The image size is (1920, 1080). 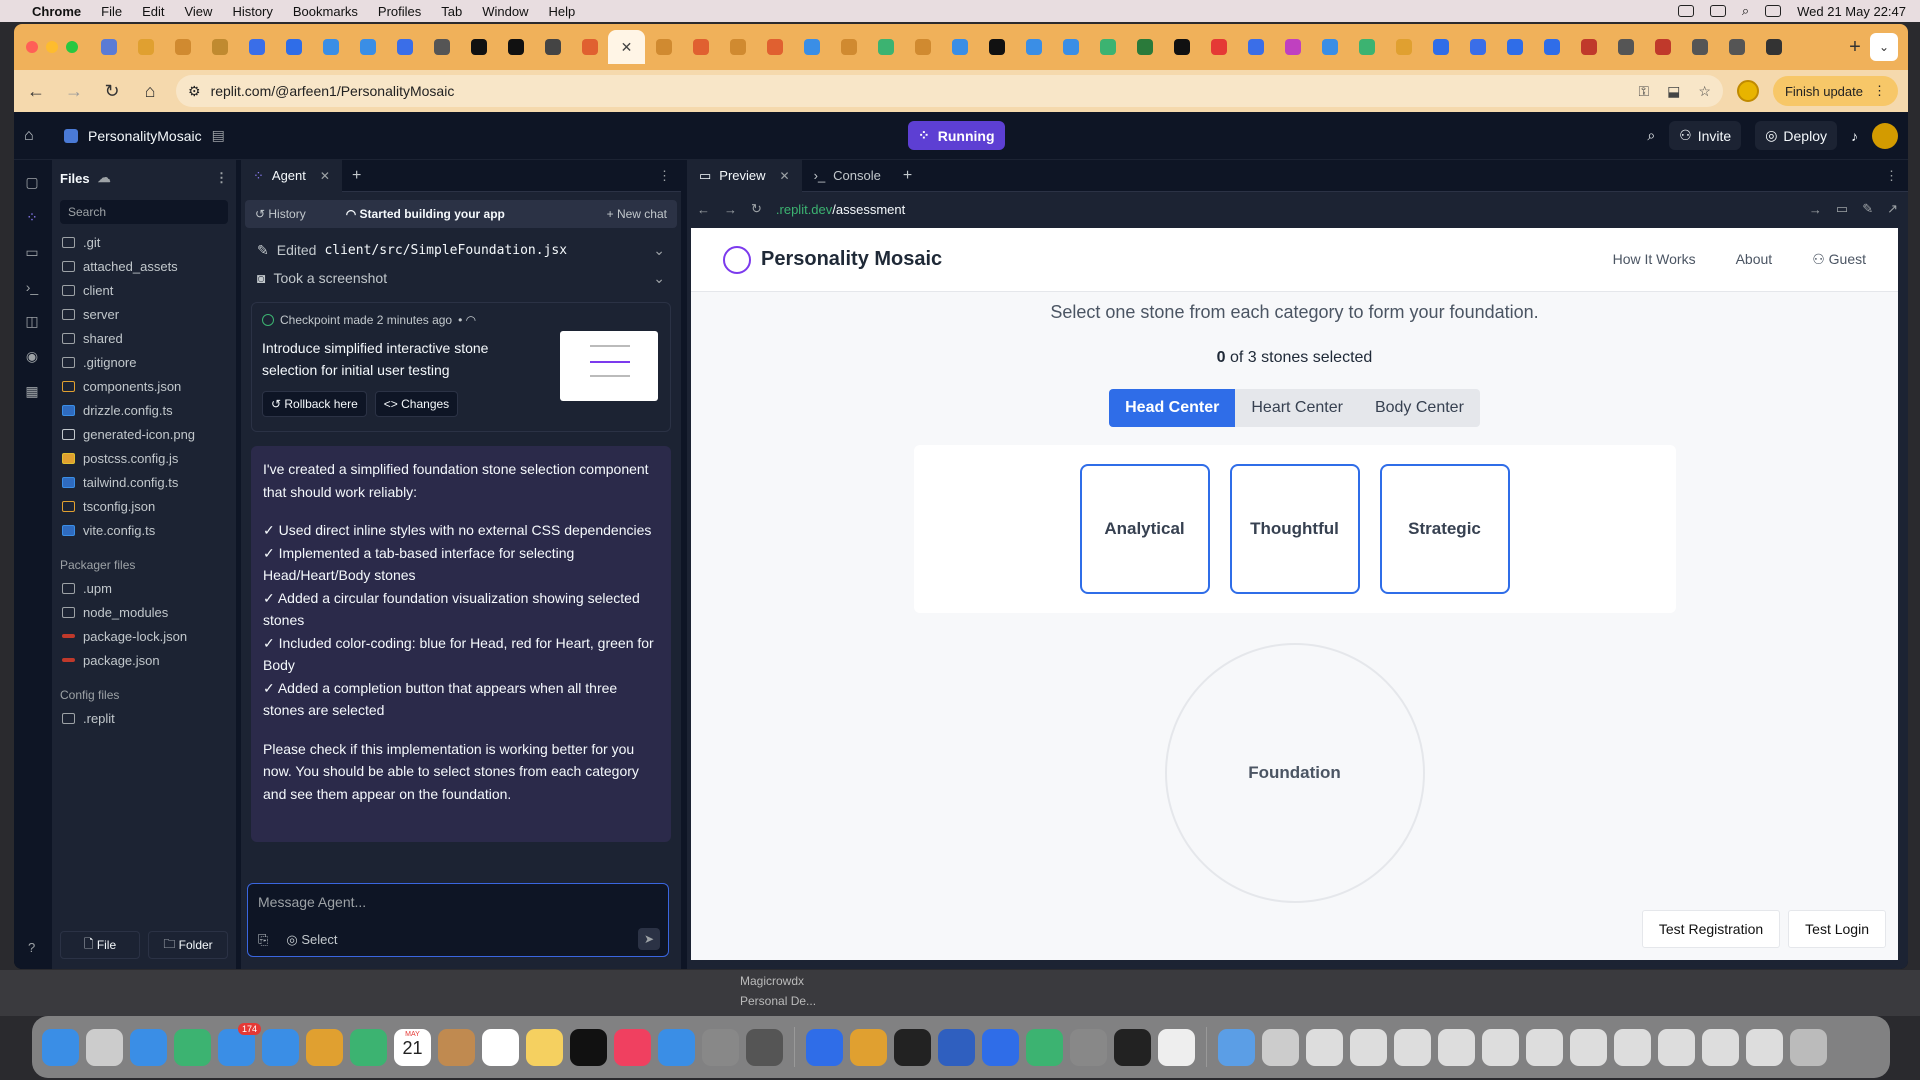 What do you see at coordinates (1176, 1047) in the screenshot?
I see `chatgpt-icon` at bounding box center [1176, 1047].